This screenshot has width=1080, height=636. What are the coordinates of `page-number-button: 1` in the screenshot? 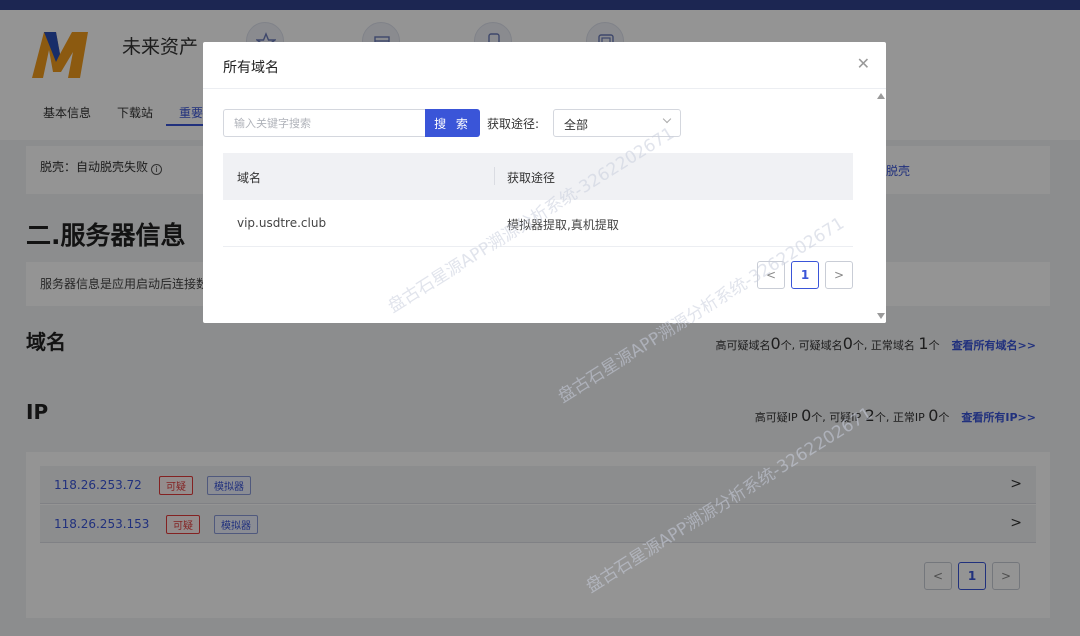 It's located at (805, 275).